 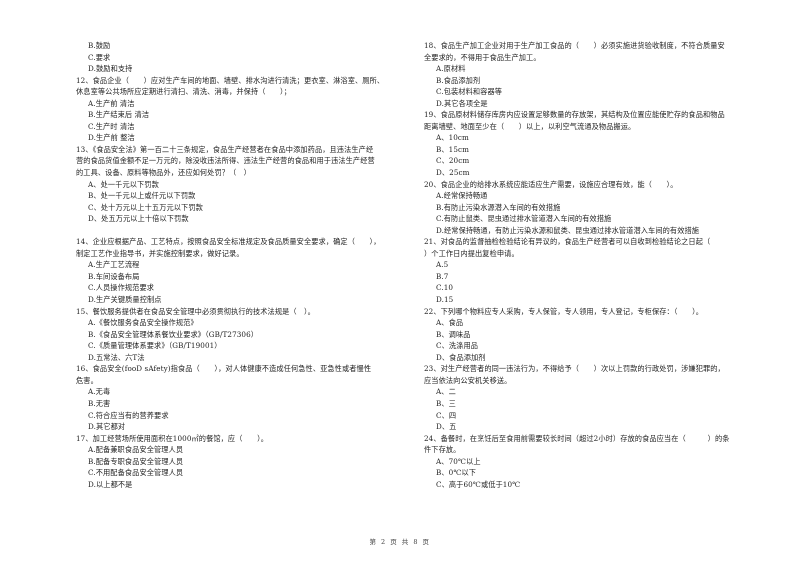 I want to click on answer-option: B.《食品安全管理体系餐饮业要求》（GB/T27306）, so click(x=173, y=334).